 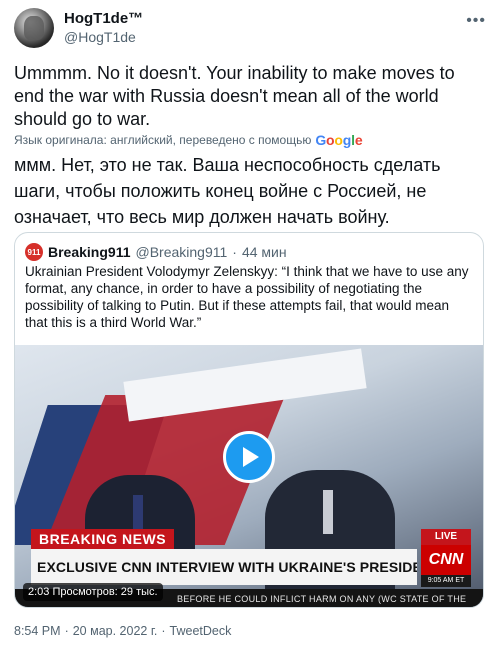 I want to click on quoted-handle: @Breaking911, so click(x=182, y=252).